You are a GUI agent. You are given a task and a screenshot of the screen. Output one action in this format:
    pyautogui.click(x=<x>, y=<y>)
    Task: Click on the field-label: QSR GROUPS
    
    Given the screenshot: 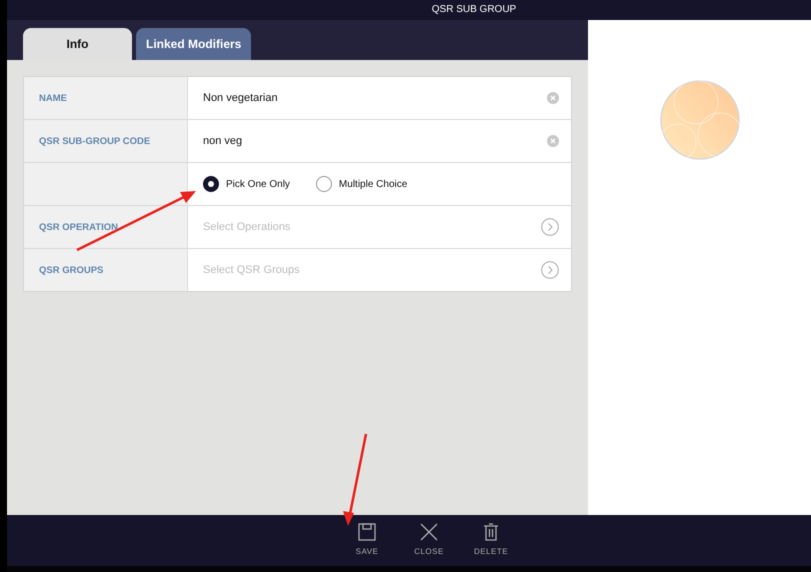 What is the action you would take?
    pyautogui.click(x=71, y=270)
    